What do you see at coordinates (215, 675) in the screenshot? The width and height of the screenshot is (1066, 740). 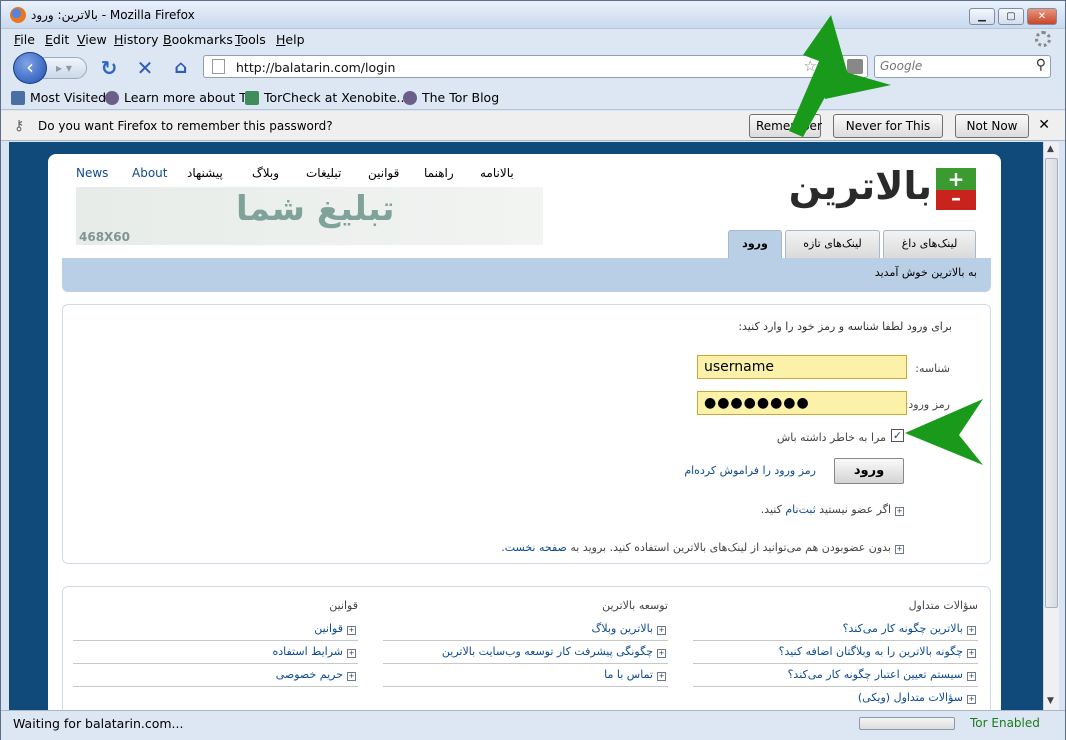 I see `list-item: +حریم خصوصی` at bounding box center [215, 675].